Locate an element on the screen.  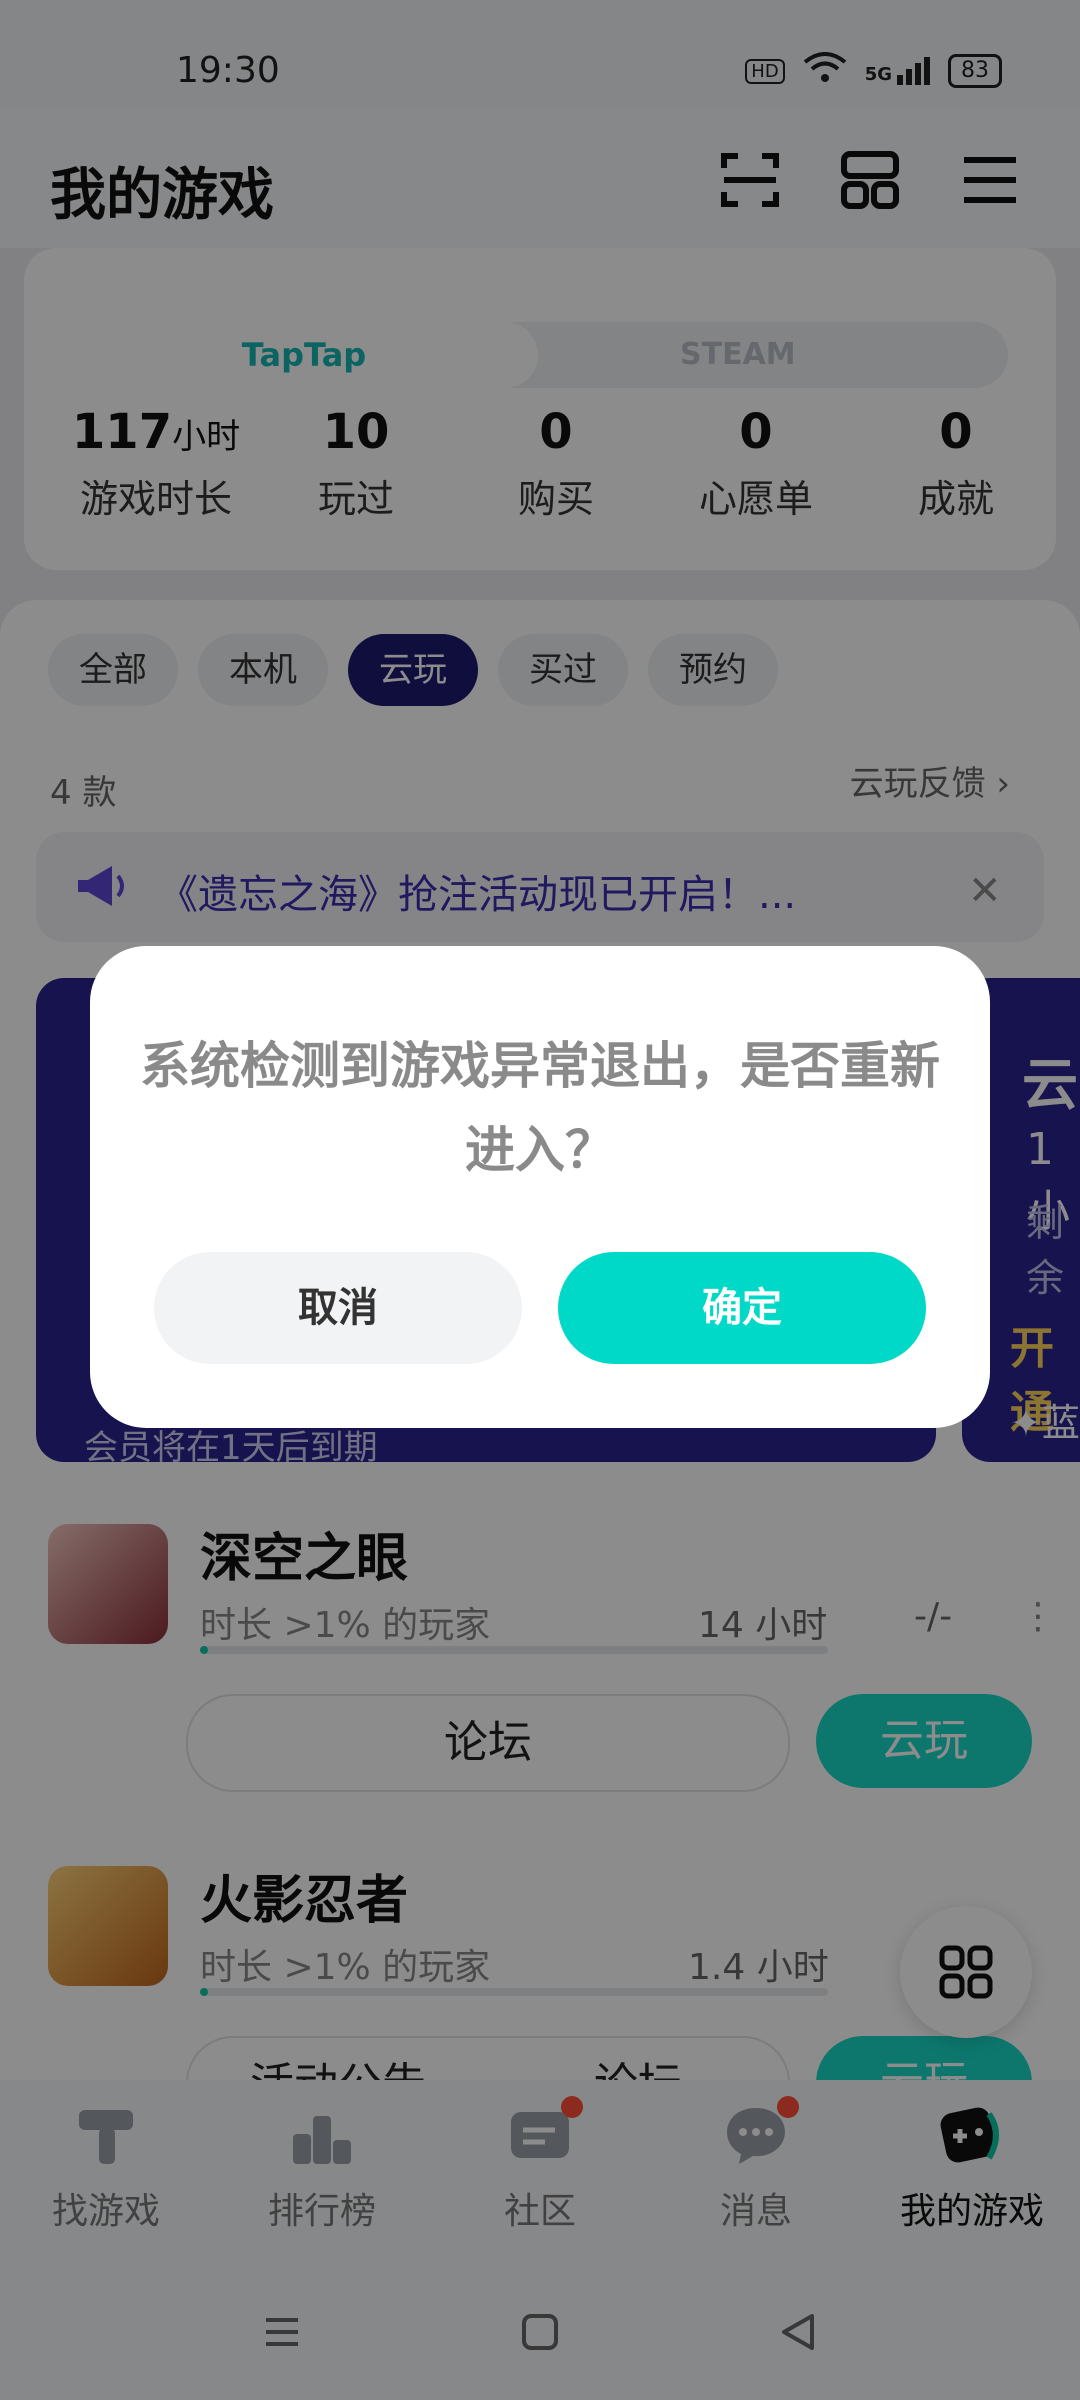
cancel-button: 取消 is located at coordinates (338, 1308).